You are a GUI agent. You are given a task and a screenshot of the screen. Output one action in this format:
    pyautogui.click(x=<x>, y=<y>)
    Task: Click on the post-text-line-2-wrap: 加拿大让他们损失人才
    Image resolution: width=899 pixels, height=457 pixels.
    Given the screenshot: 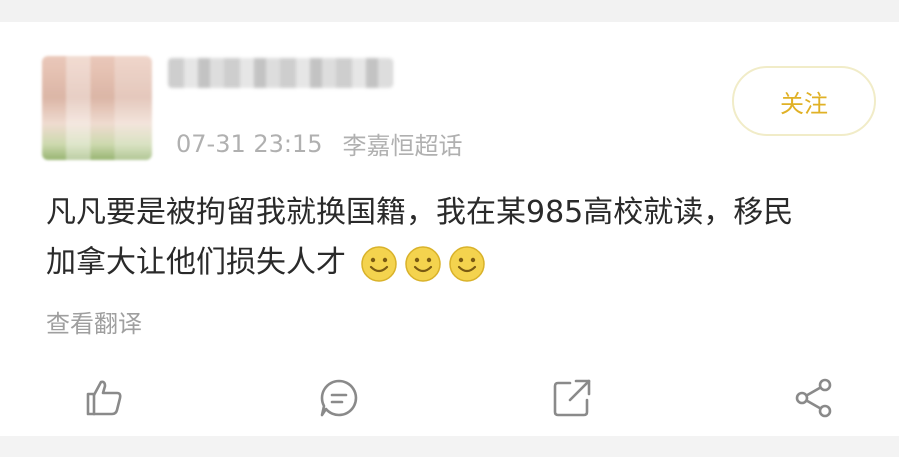 What is the action you would take?
    pyautogui.click(x=471, y=263)
    